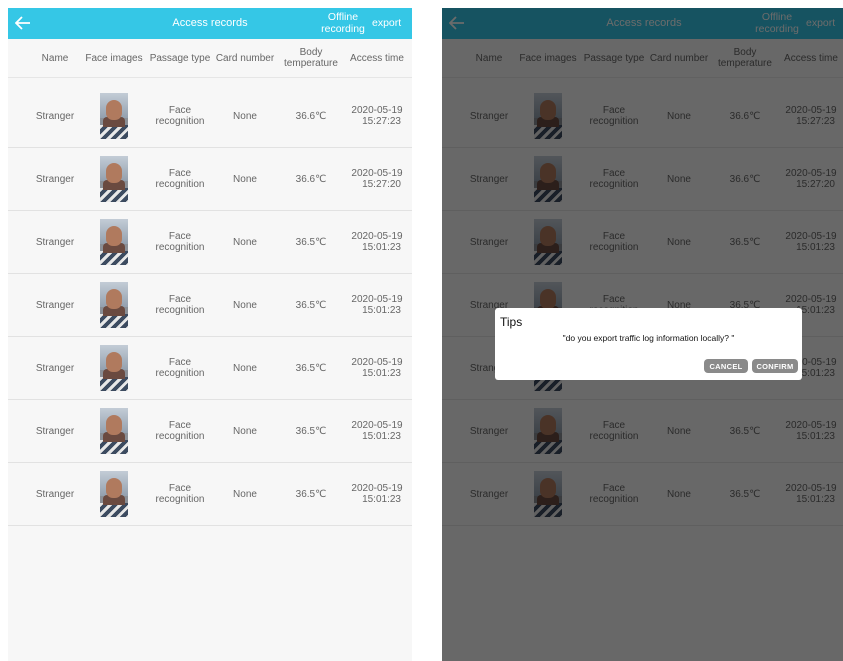 Image resolution: width=843 pixels, height=661 pixels. What do you see at coordinates (245, 58) in the screenshot?
I see `header-card-number: Card number` at bounding box center [245, 58].